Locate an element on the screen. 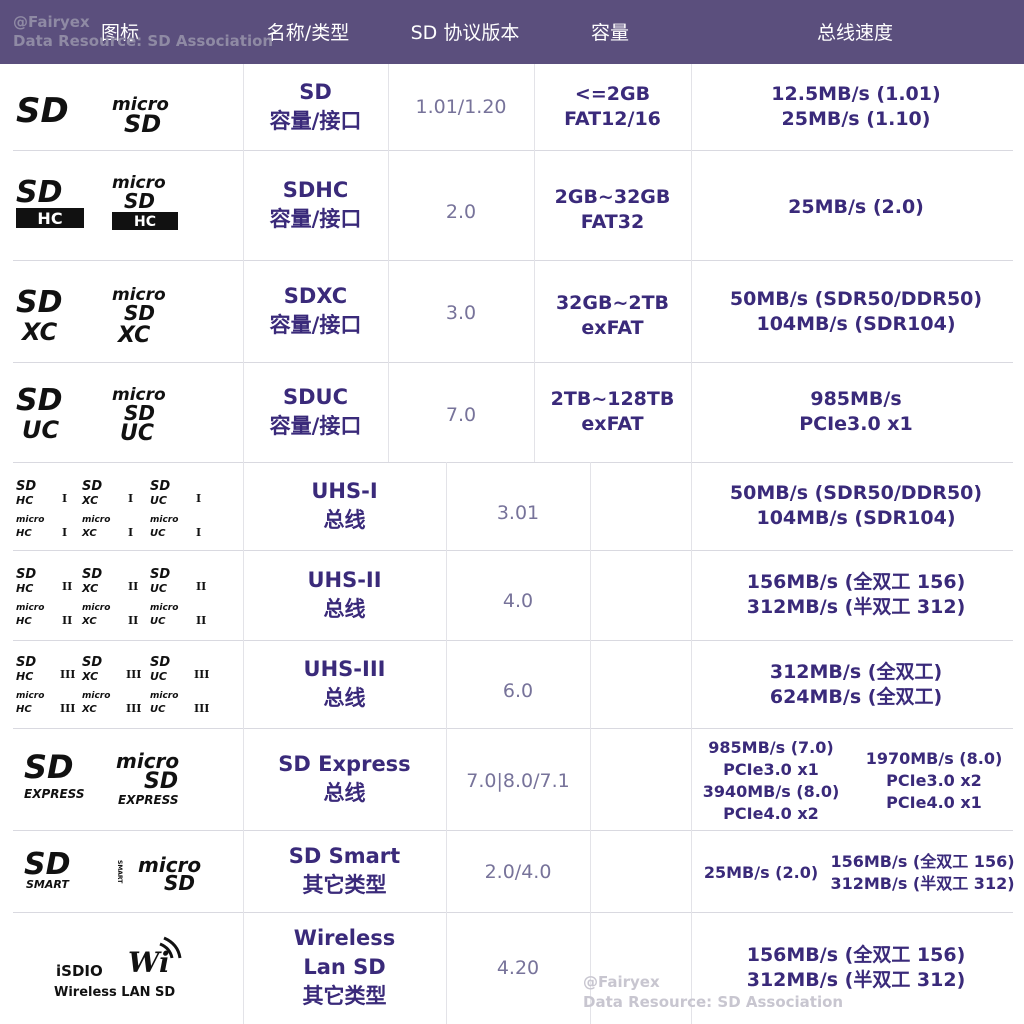 The height and width of the screenshot is (1024, 1024). name-text: UHS-I is located at coordinates (344, 491).